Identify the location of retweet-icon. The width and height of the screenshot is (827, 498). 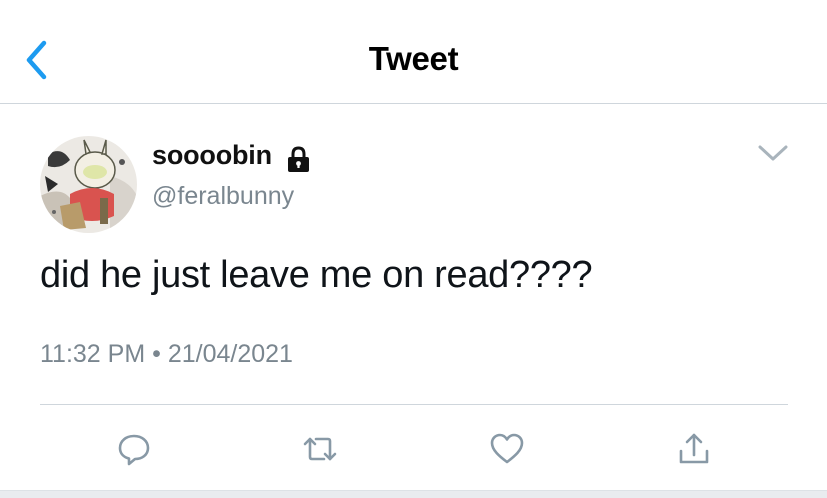
(320, 449).